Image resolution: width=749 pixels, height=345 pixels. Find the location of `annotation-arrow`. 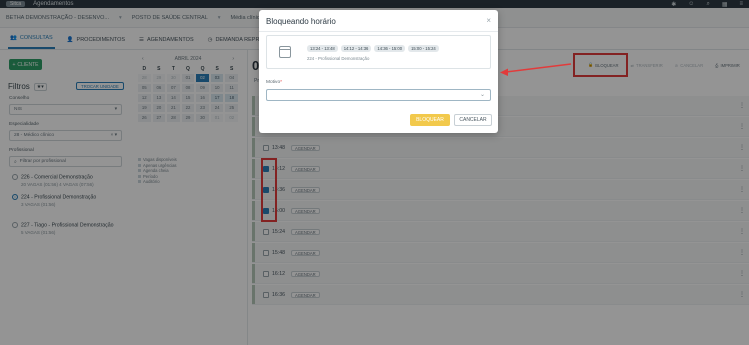

annotation-arrow is located at coordinates (536, 69).